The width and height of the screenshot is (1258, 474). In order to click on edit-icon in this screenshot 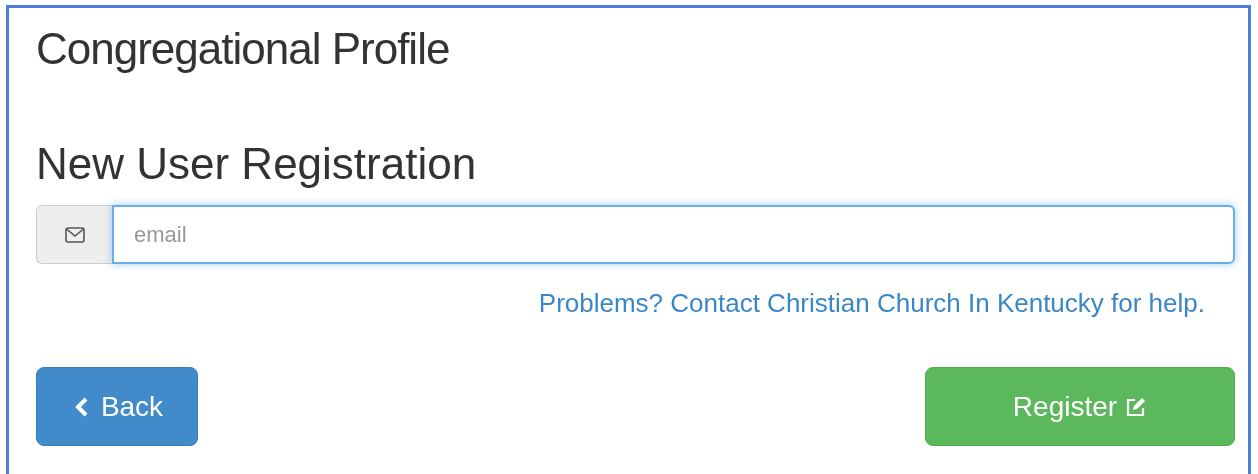, I will do `click(1136, 406)`.